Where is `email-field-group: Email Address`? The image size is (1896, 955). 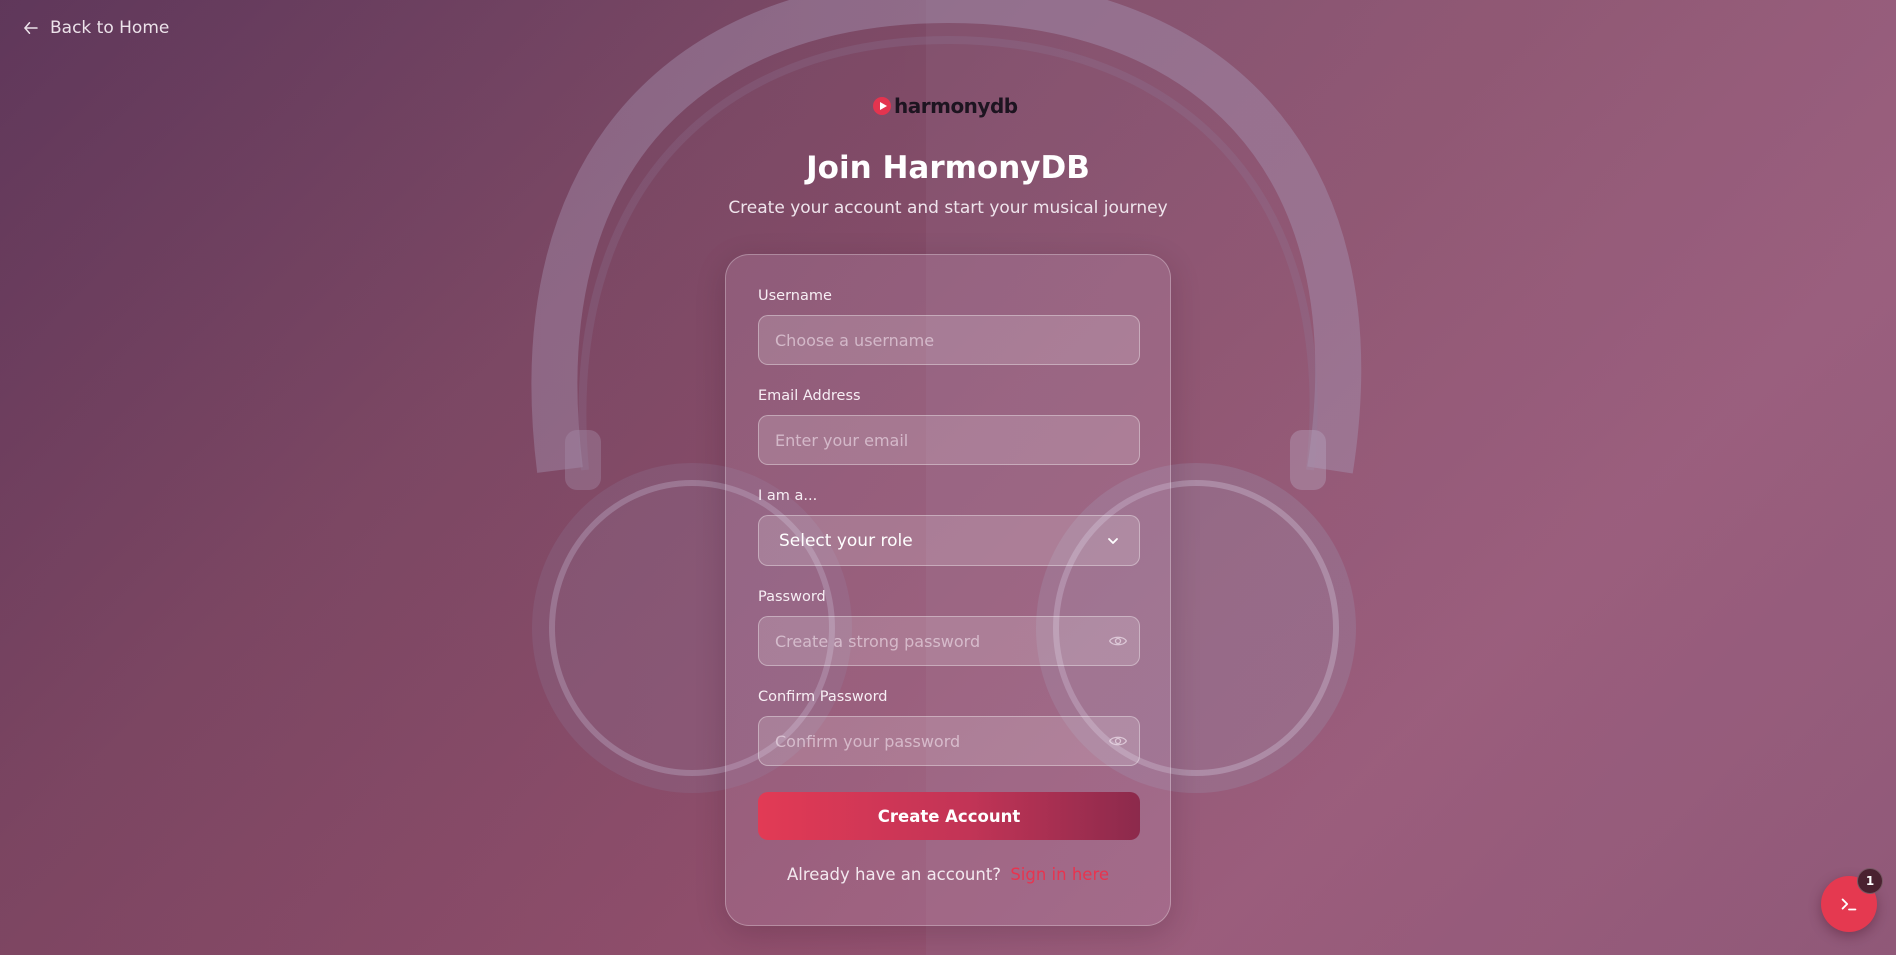 email-field-group: Email Address is located at coordinates (949, 426).